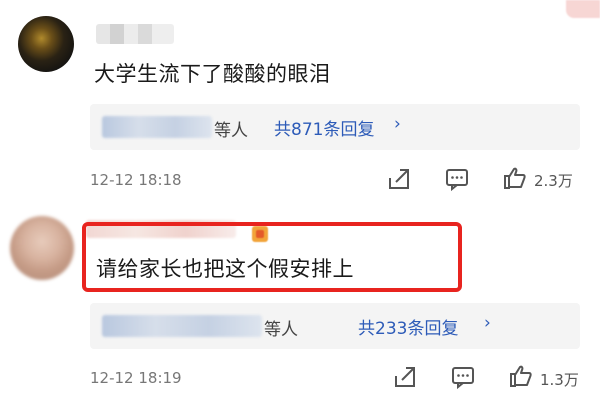 The width and height of the screenshot is (600, 404). Describe the element at coordinates (136, 180) in the screenshot. I see `comment-date: 12-12 18:18` at that location.